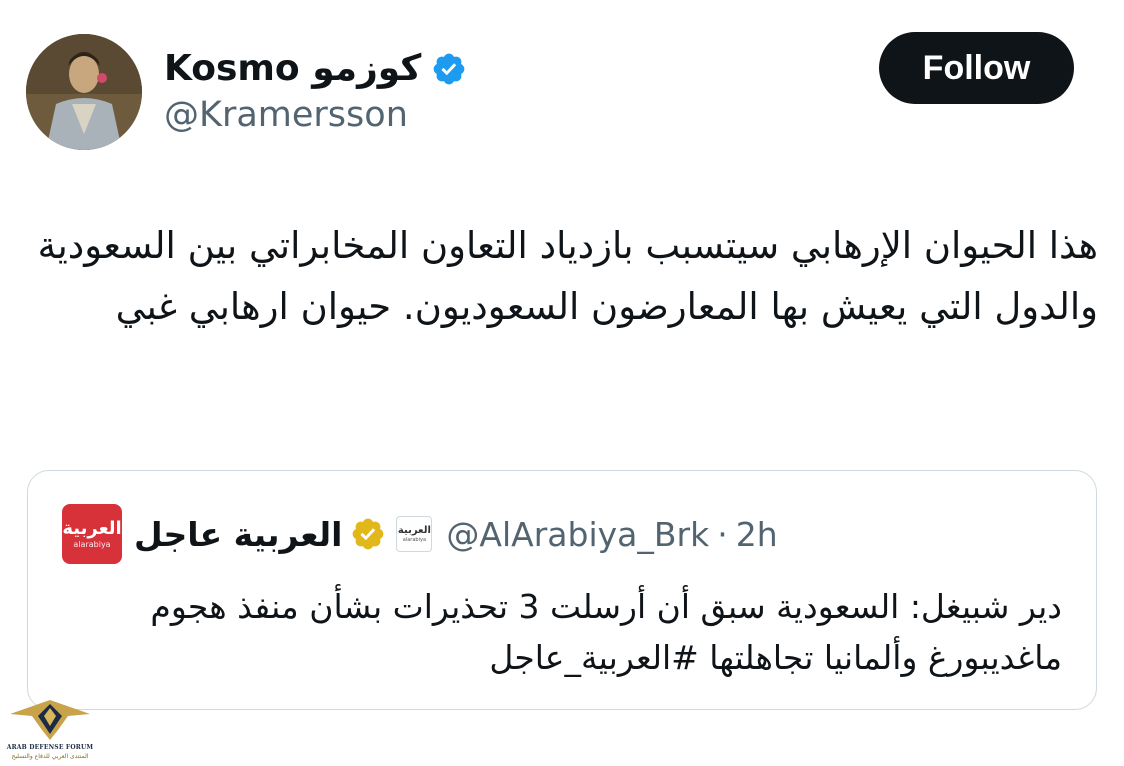 This screenshot has width=1124, height=766. What do you see at coordinates (577, 534) in the screenshot?
I see `quoted-handle: @AlArabiya_Brk` at bounding box center [577, 534].